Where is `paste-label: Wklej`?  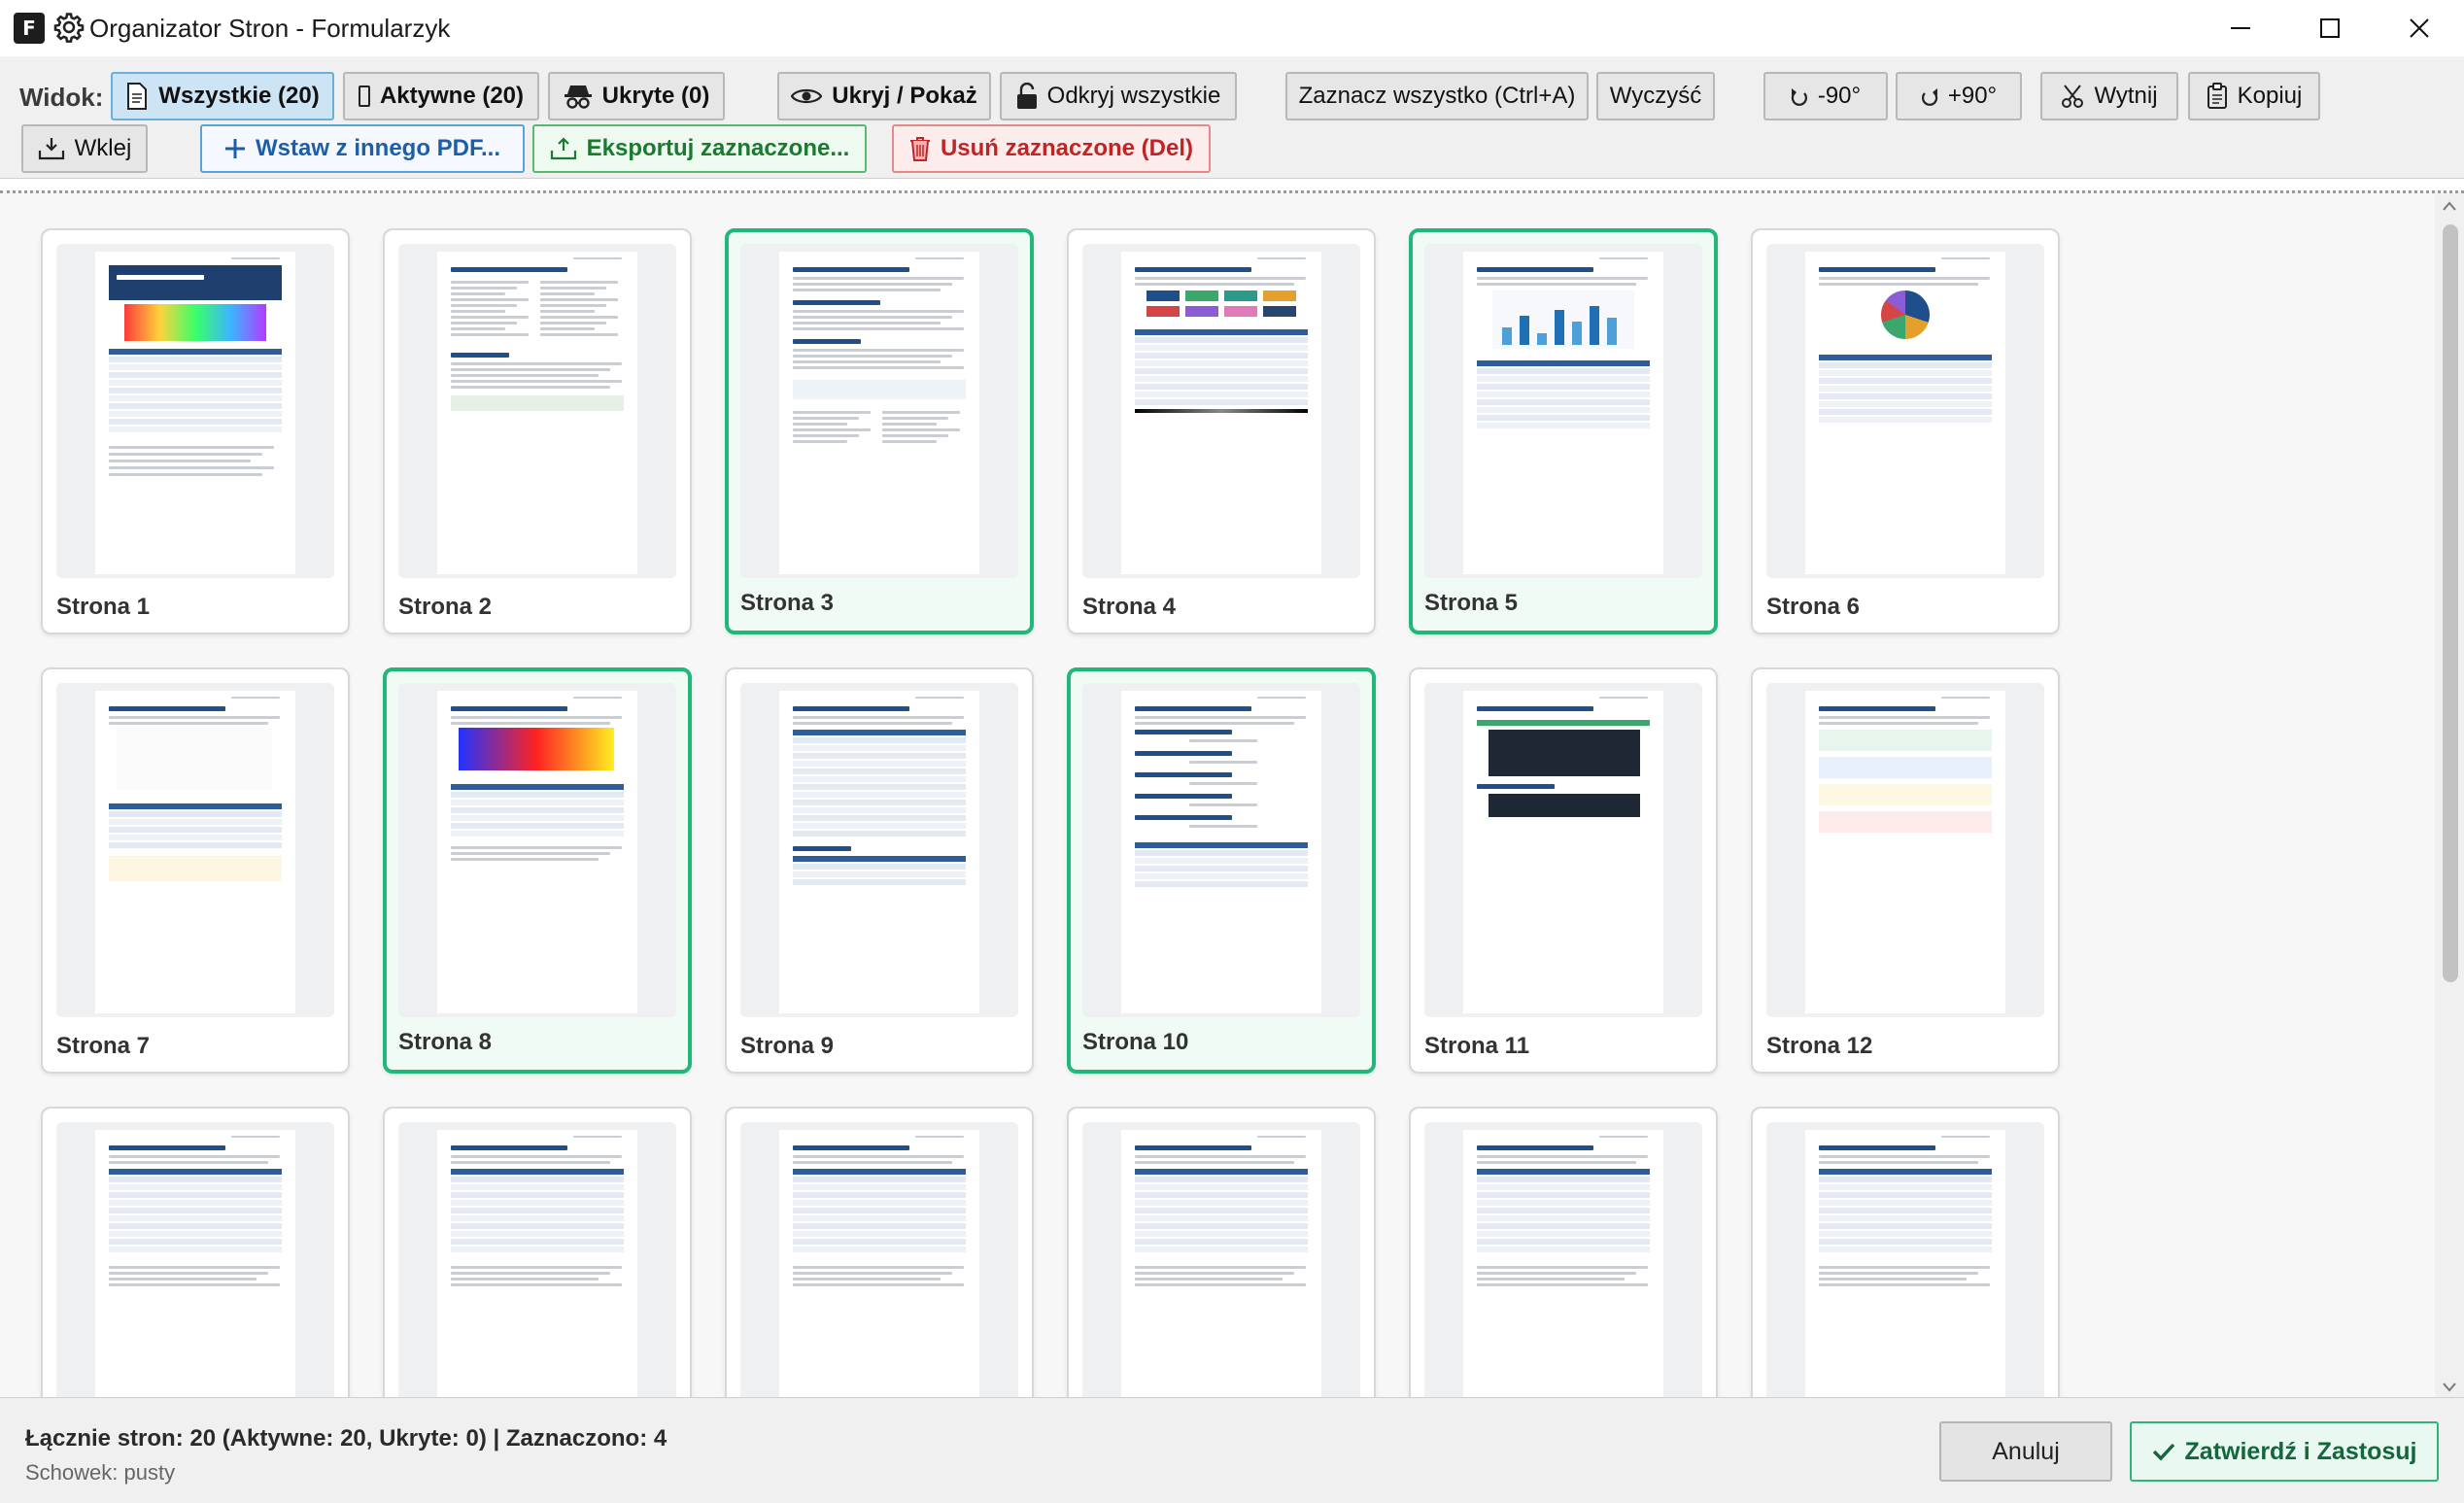
paste-label: Wklej is located at coordinates (103, 148).